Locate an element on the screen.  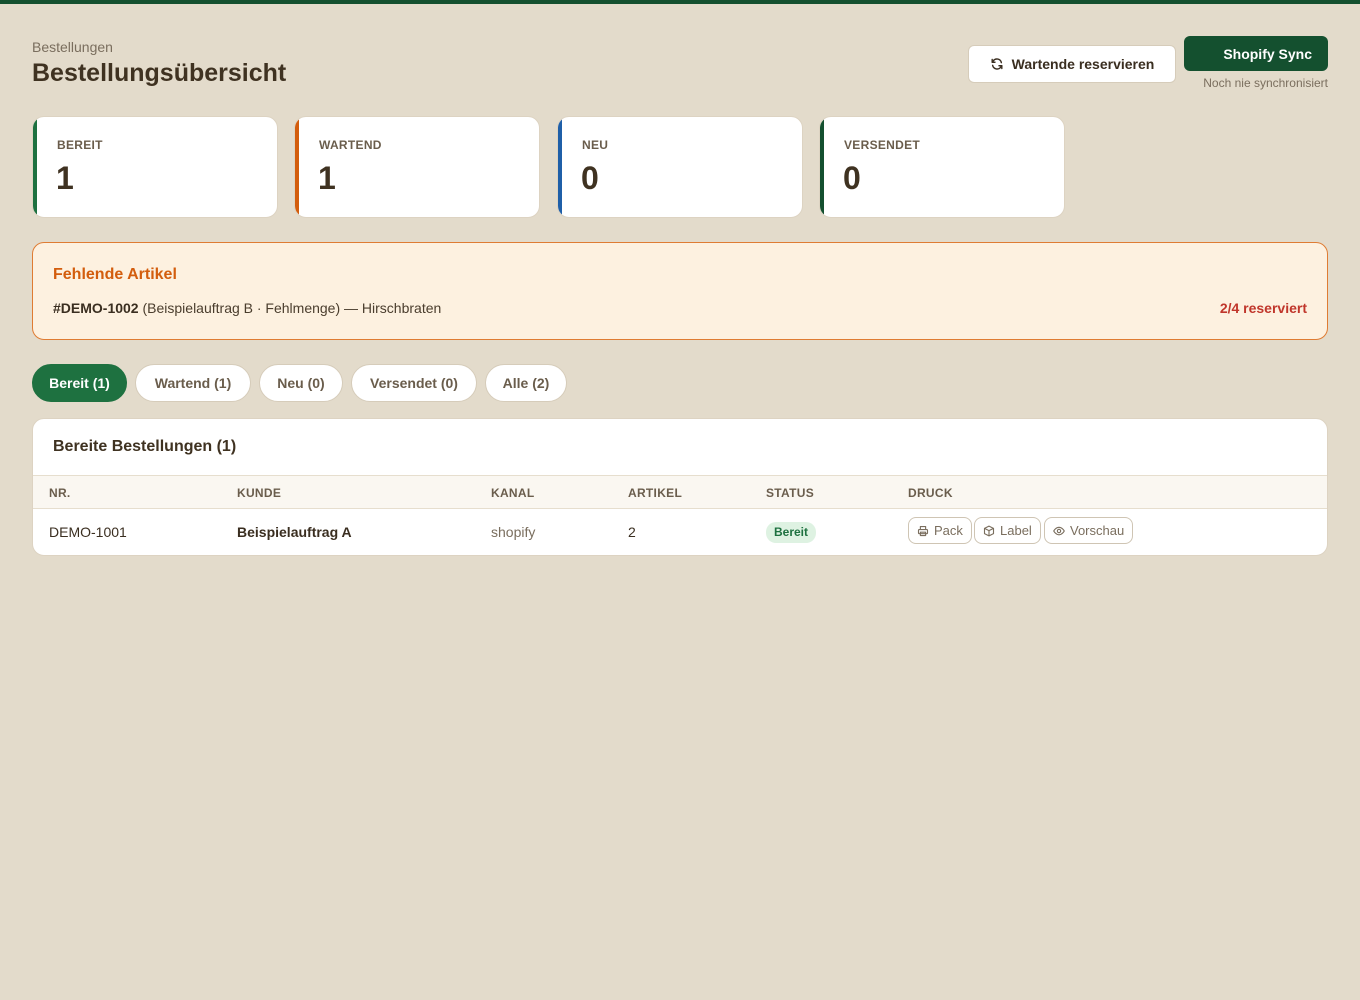
printer-icon is located at coordinates (923, 530).